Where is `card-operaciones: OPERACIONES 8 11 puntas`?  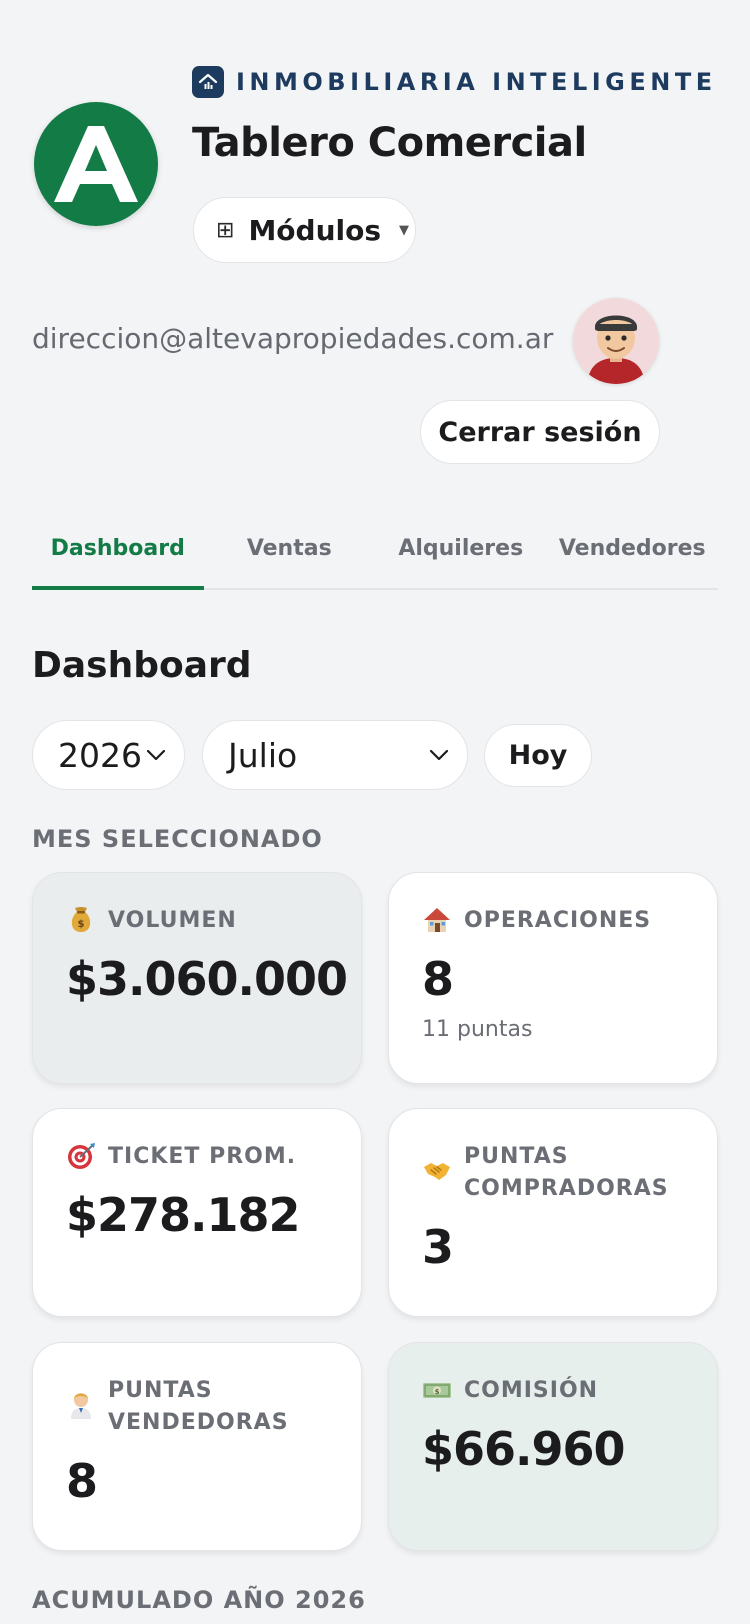
card-operaciones: OPERACIONES 8 11 puntas is located at coordinates (553, 978).